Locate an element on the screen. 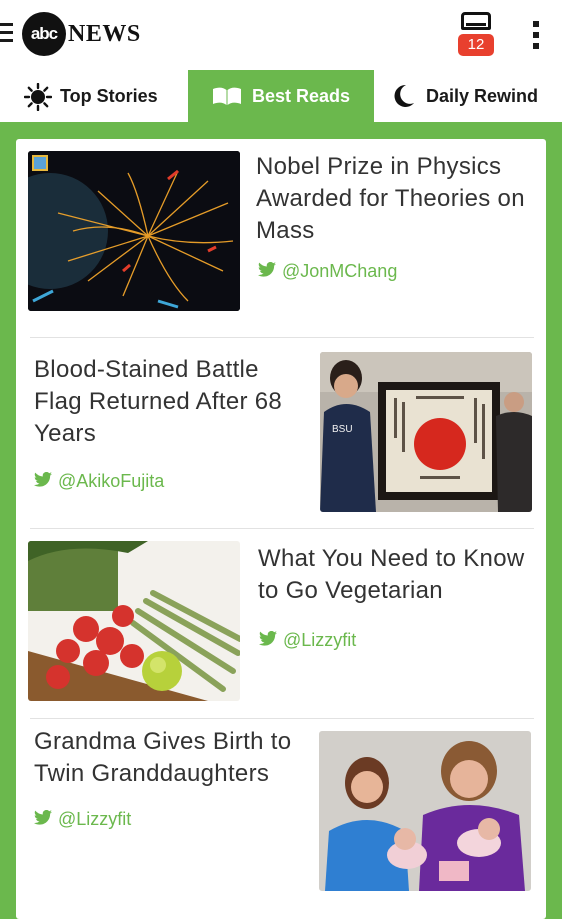  logo-mark: abc is located at coordinates (44, 34).